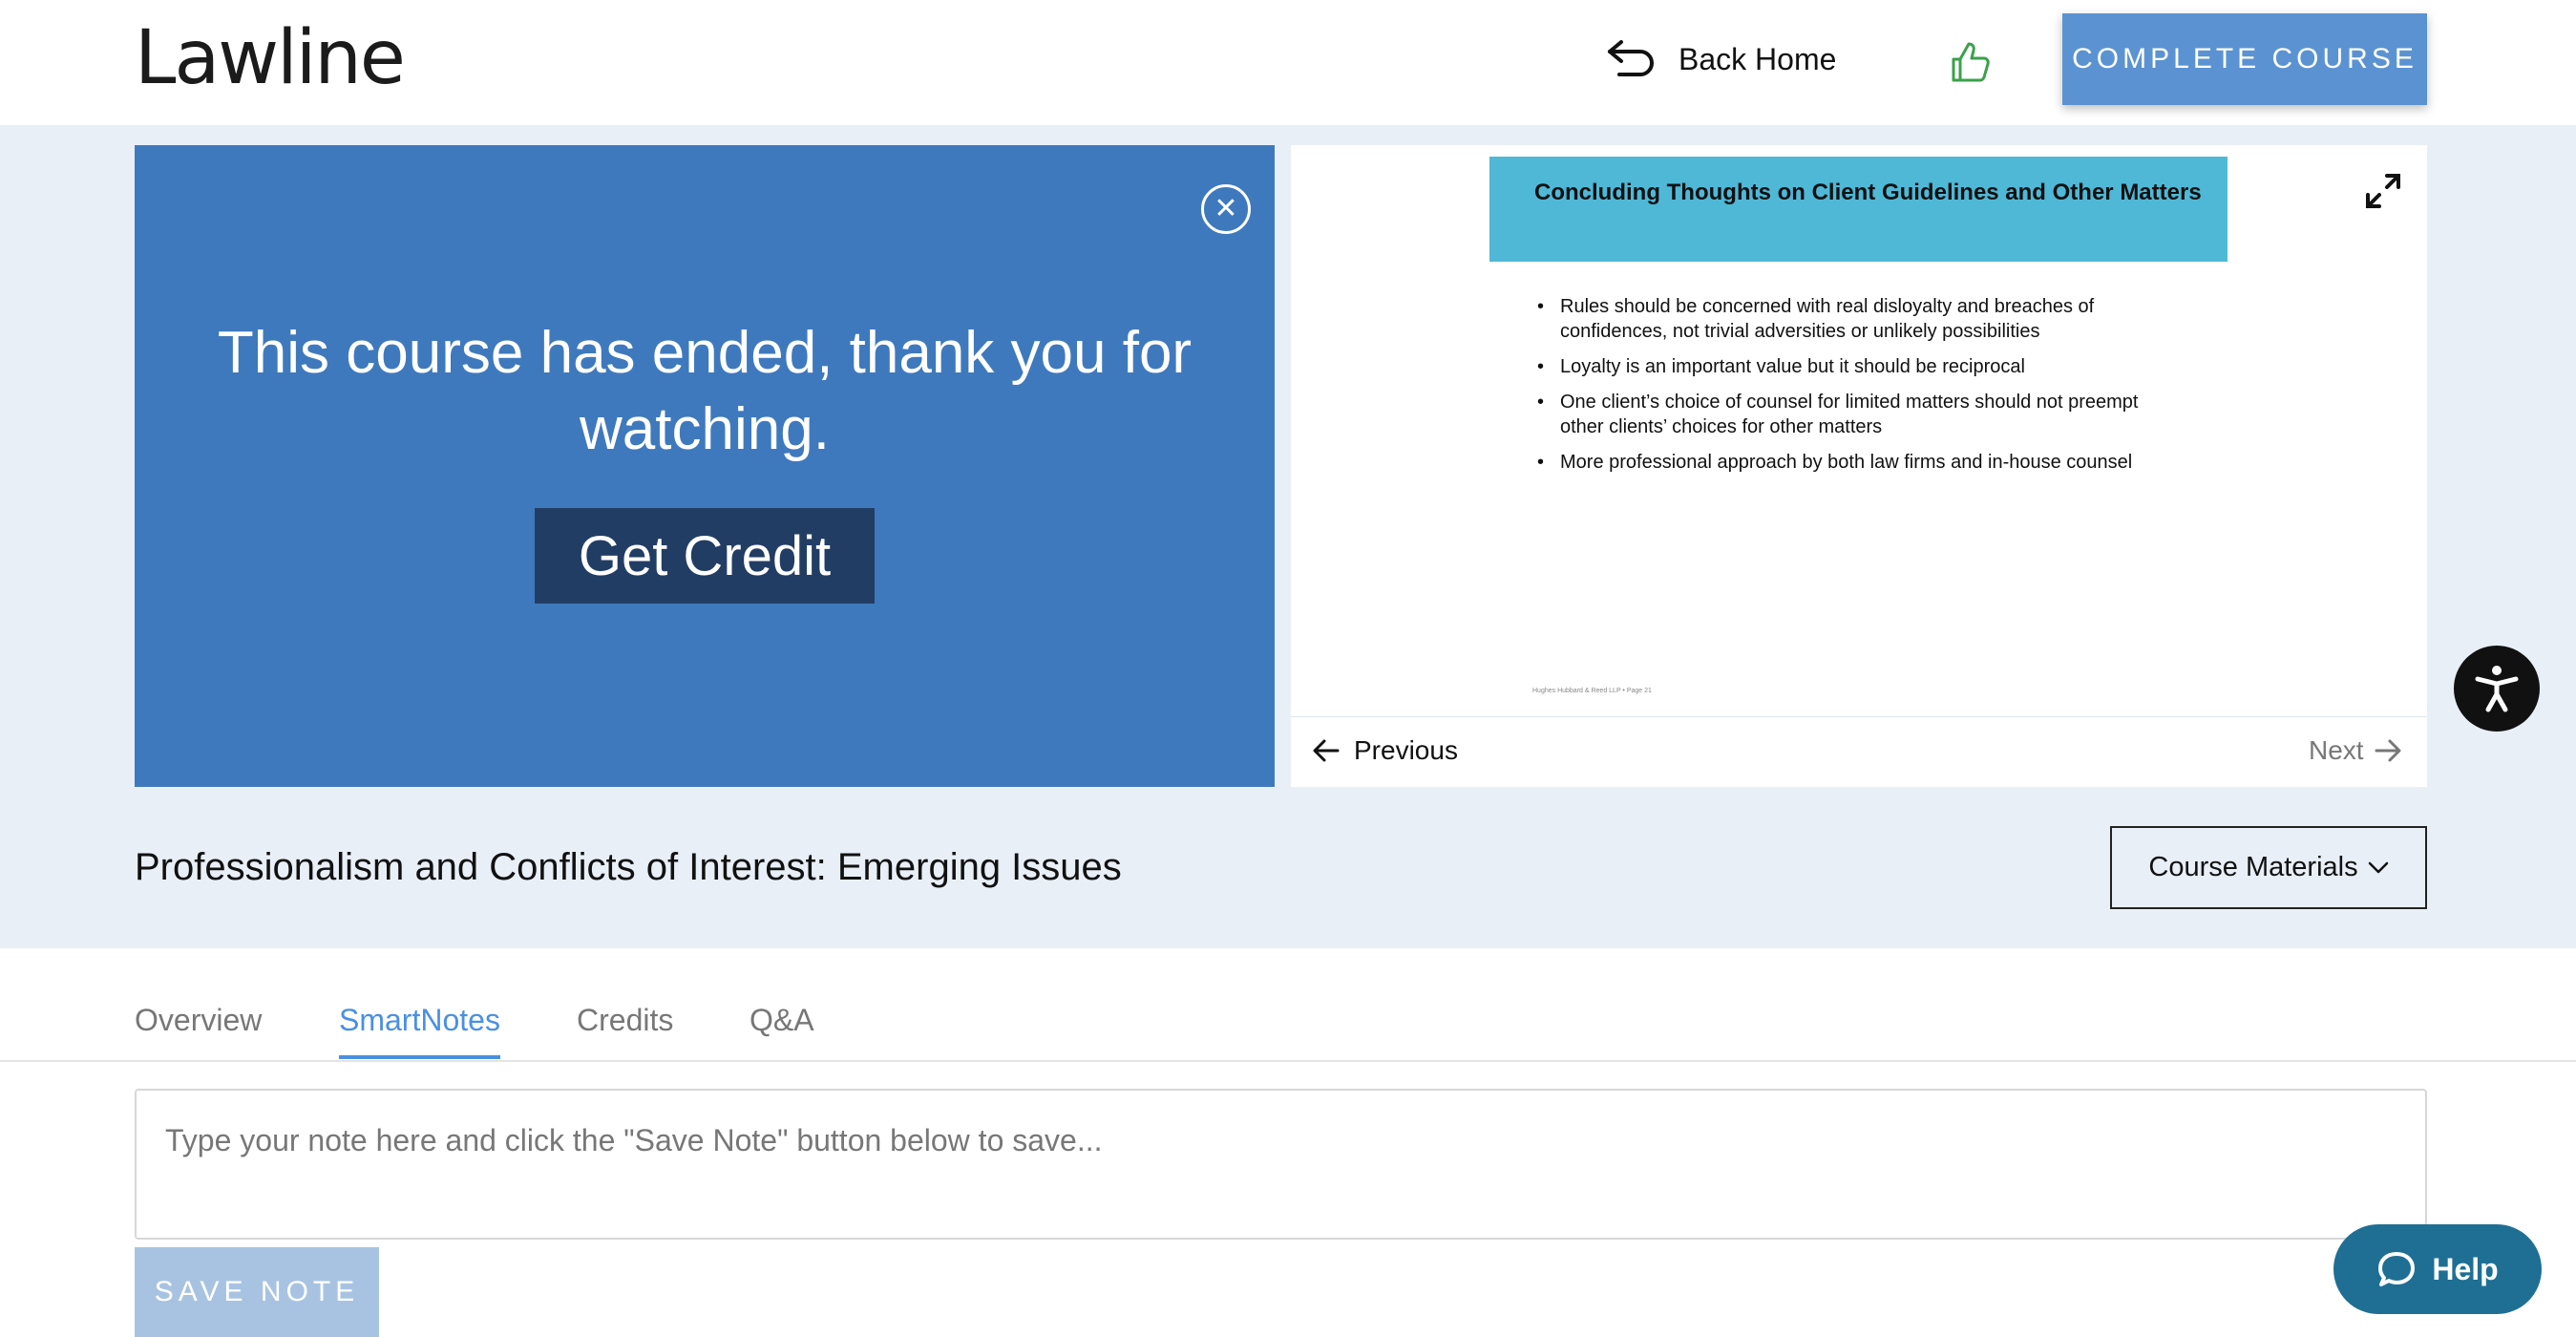 The height and width of the screenshot is (1337, 2576). I want to click on previous-label: Previous, so click(1406, 750).